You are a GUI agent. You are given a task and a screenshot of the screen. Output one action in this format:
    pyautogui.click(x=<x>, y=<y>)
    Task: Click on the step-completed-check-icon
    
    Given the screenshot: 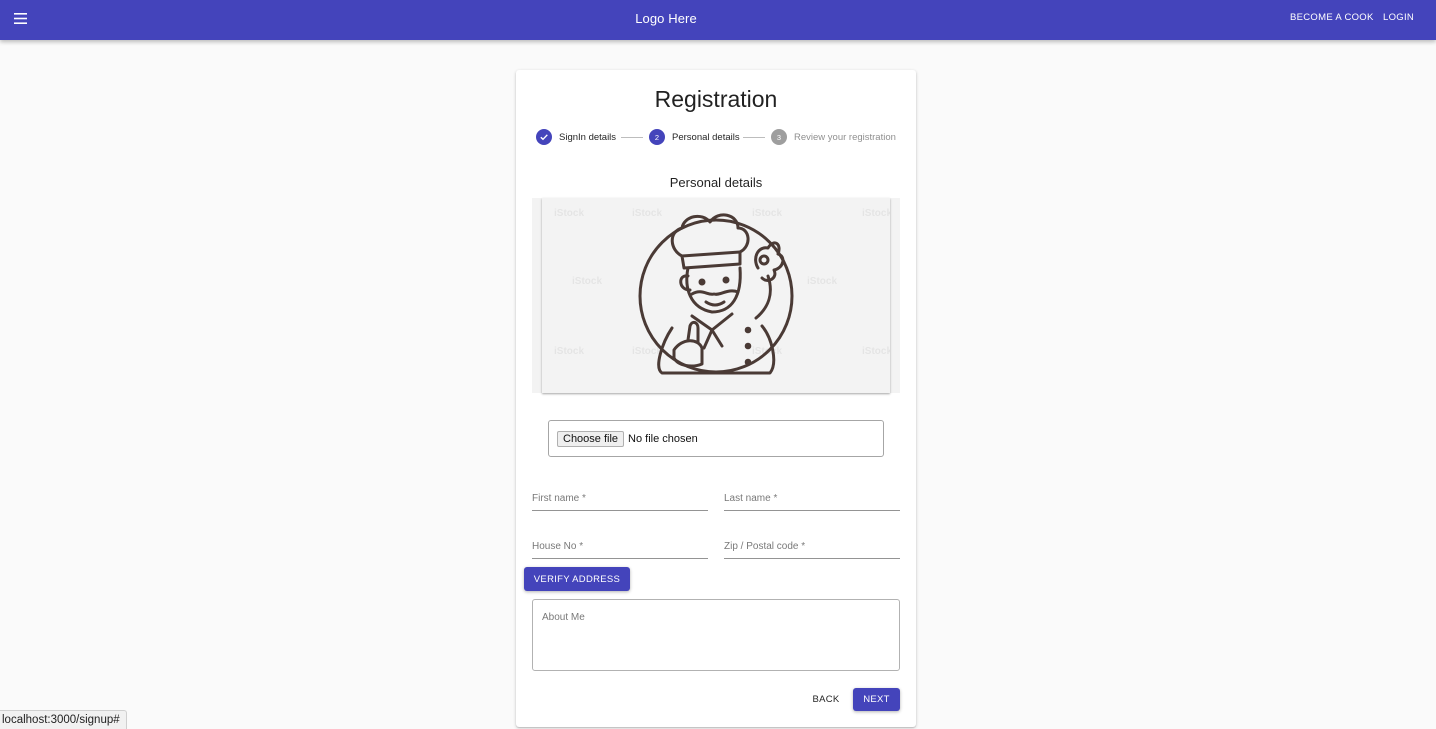 What is the action you would take?
    pyautogui.click(x=544, y=137)
    